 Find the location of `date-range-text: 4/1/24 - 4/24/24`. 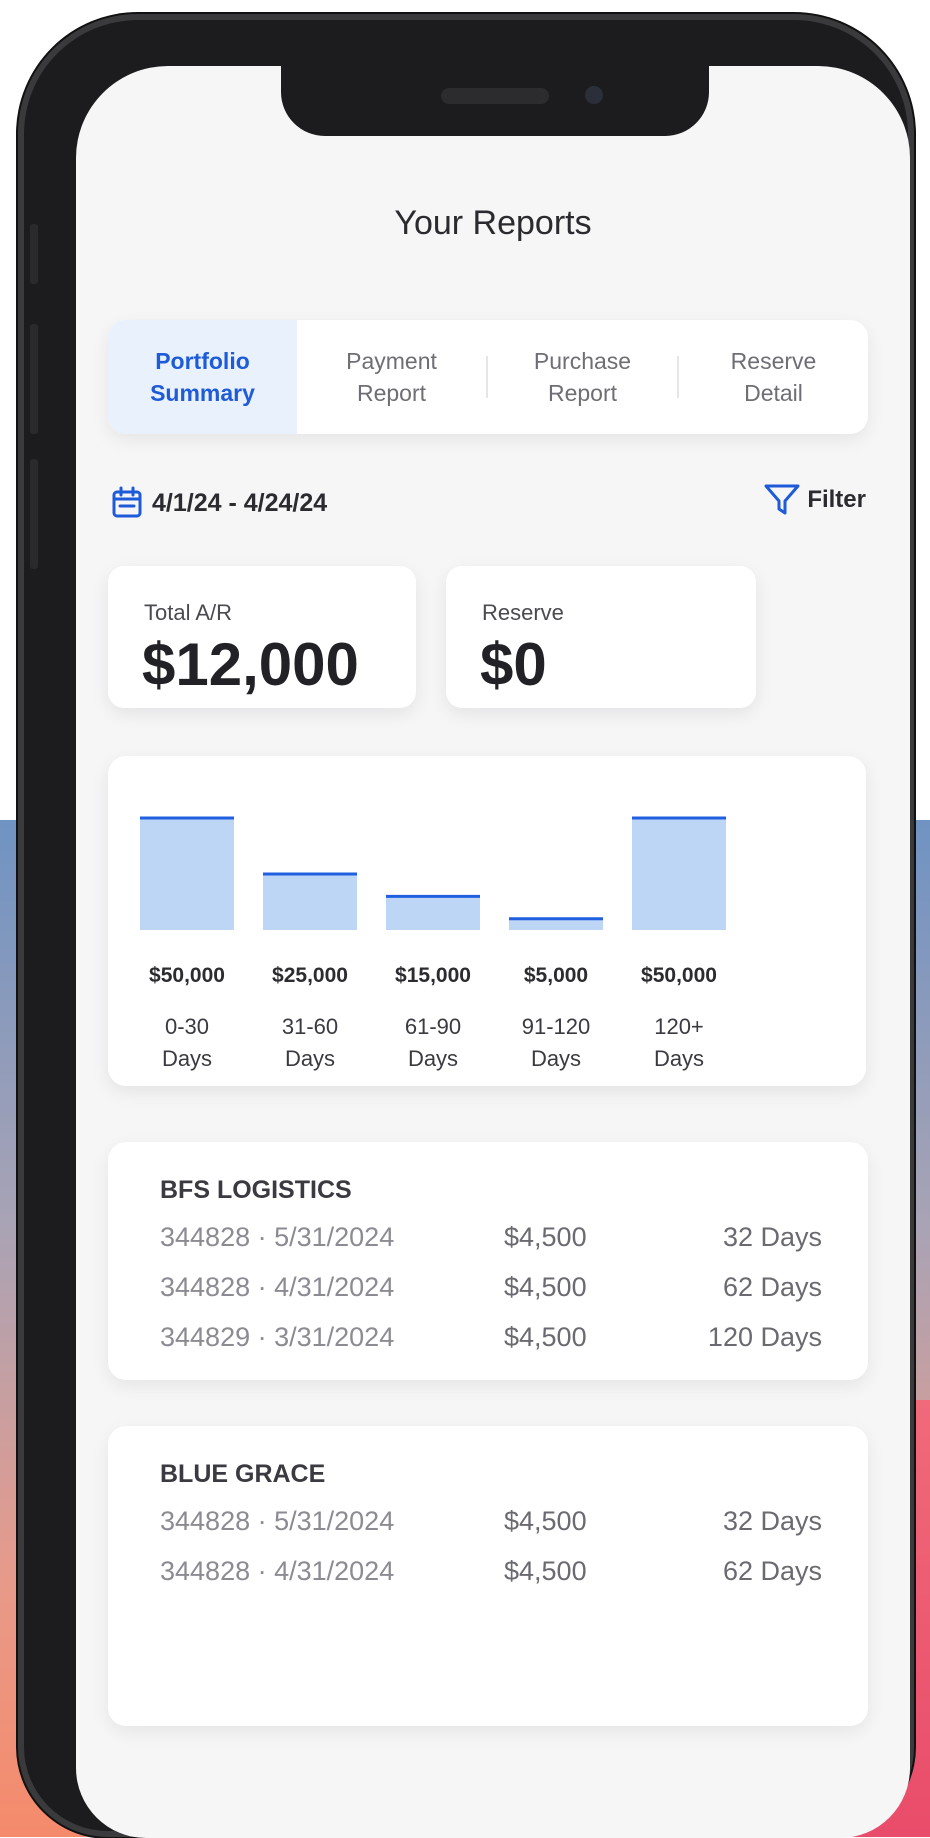

date-range-text: 4/1/24 - 4/24/24 is located at coordinates (240, 502).